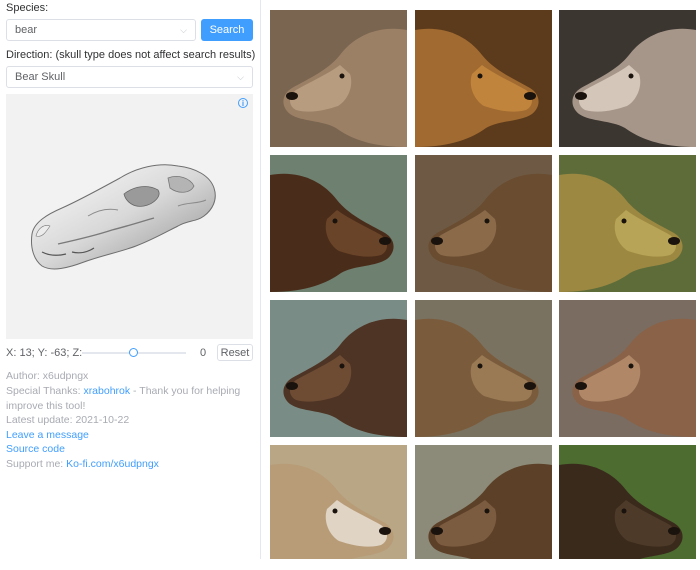  I want to click on species-search-input: bear ⌵, so click(101, 30).